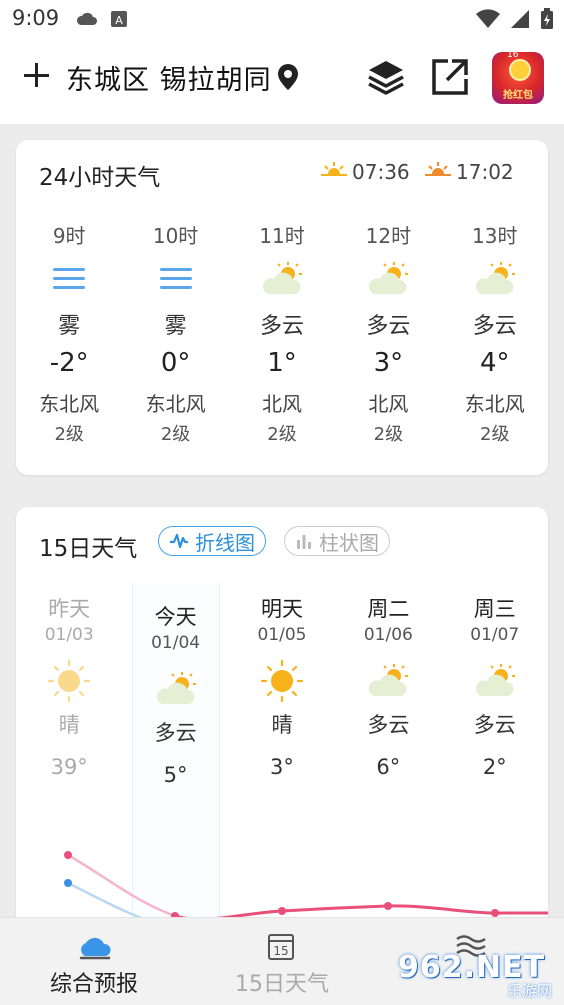  Describe the element at coordinates (282, 635) in the screenshot. I see `day-date: 01/05` at that location.